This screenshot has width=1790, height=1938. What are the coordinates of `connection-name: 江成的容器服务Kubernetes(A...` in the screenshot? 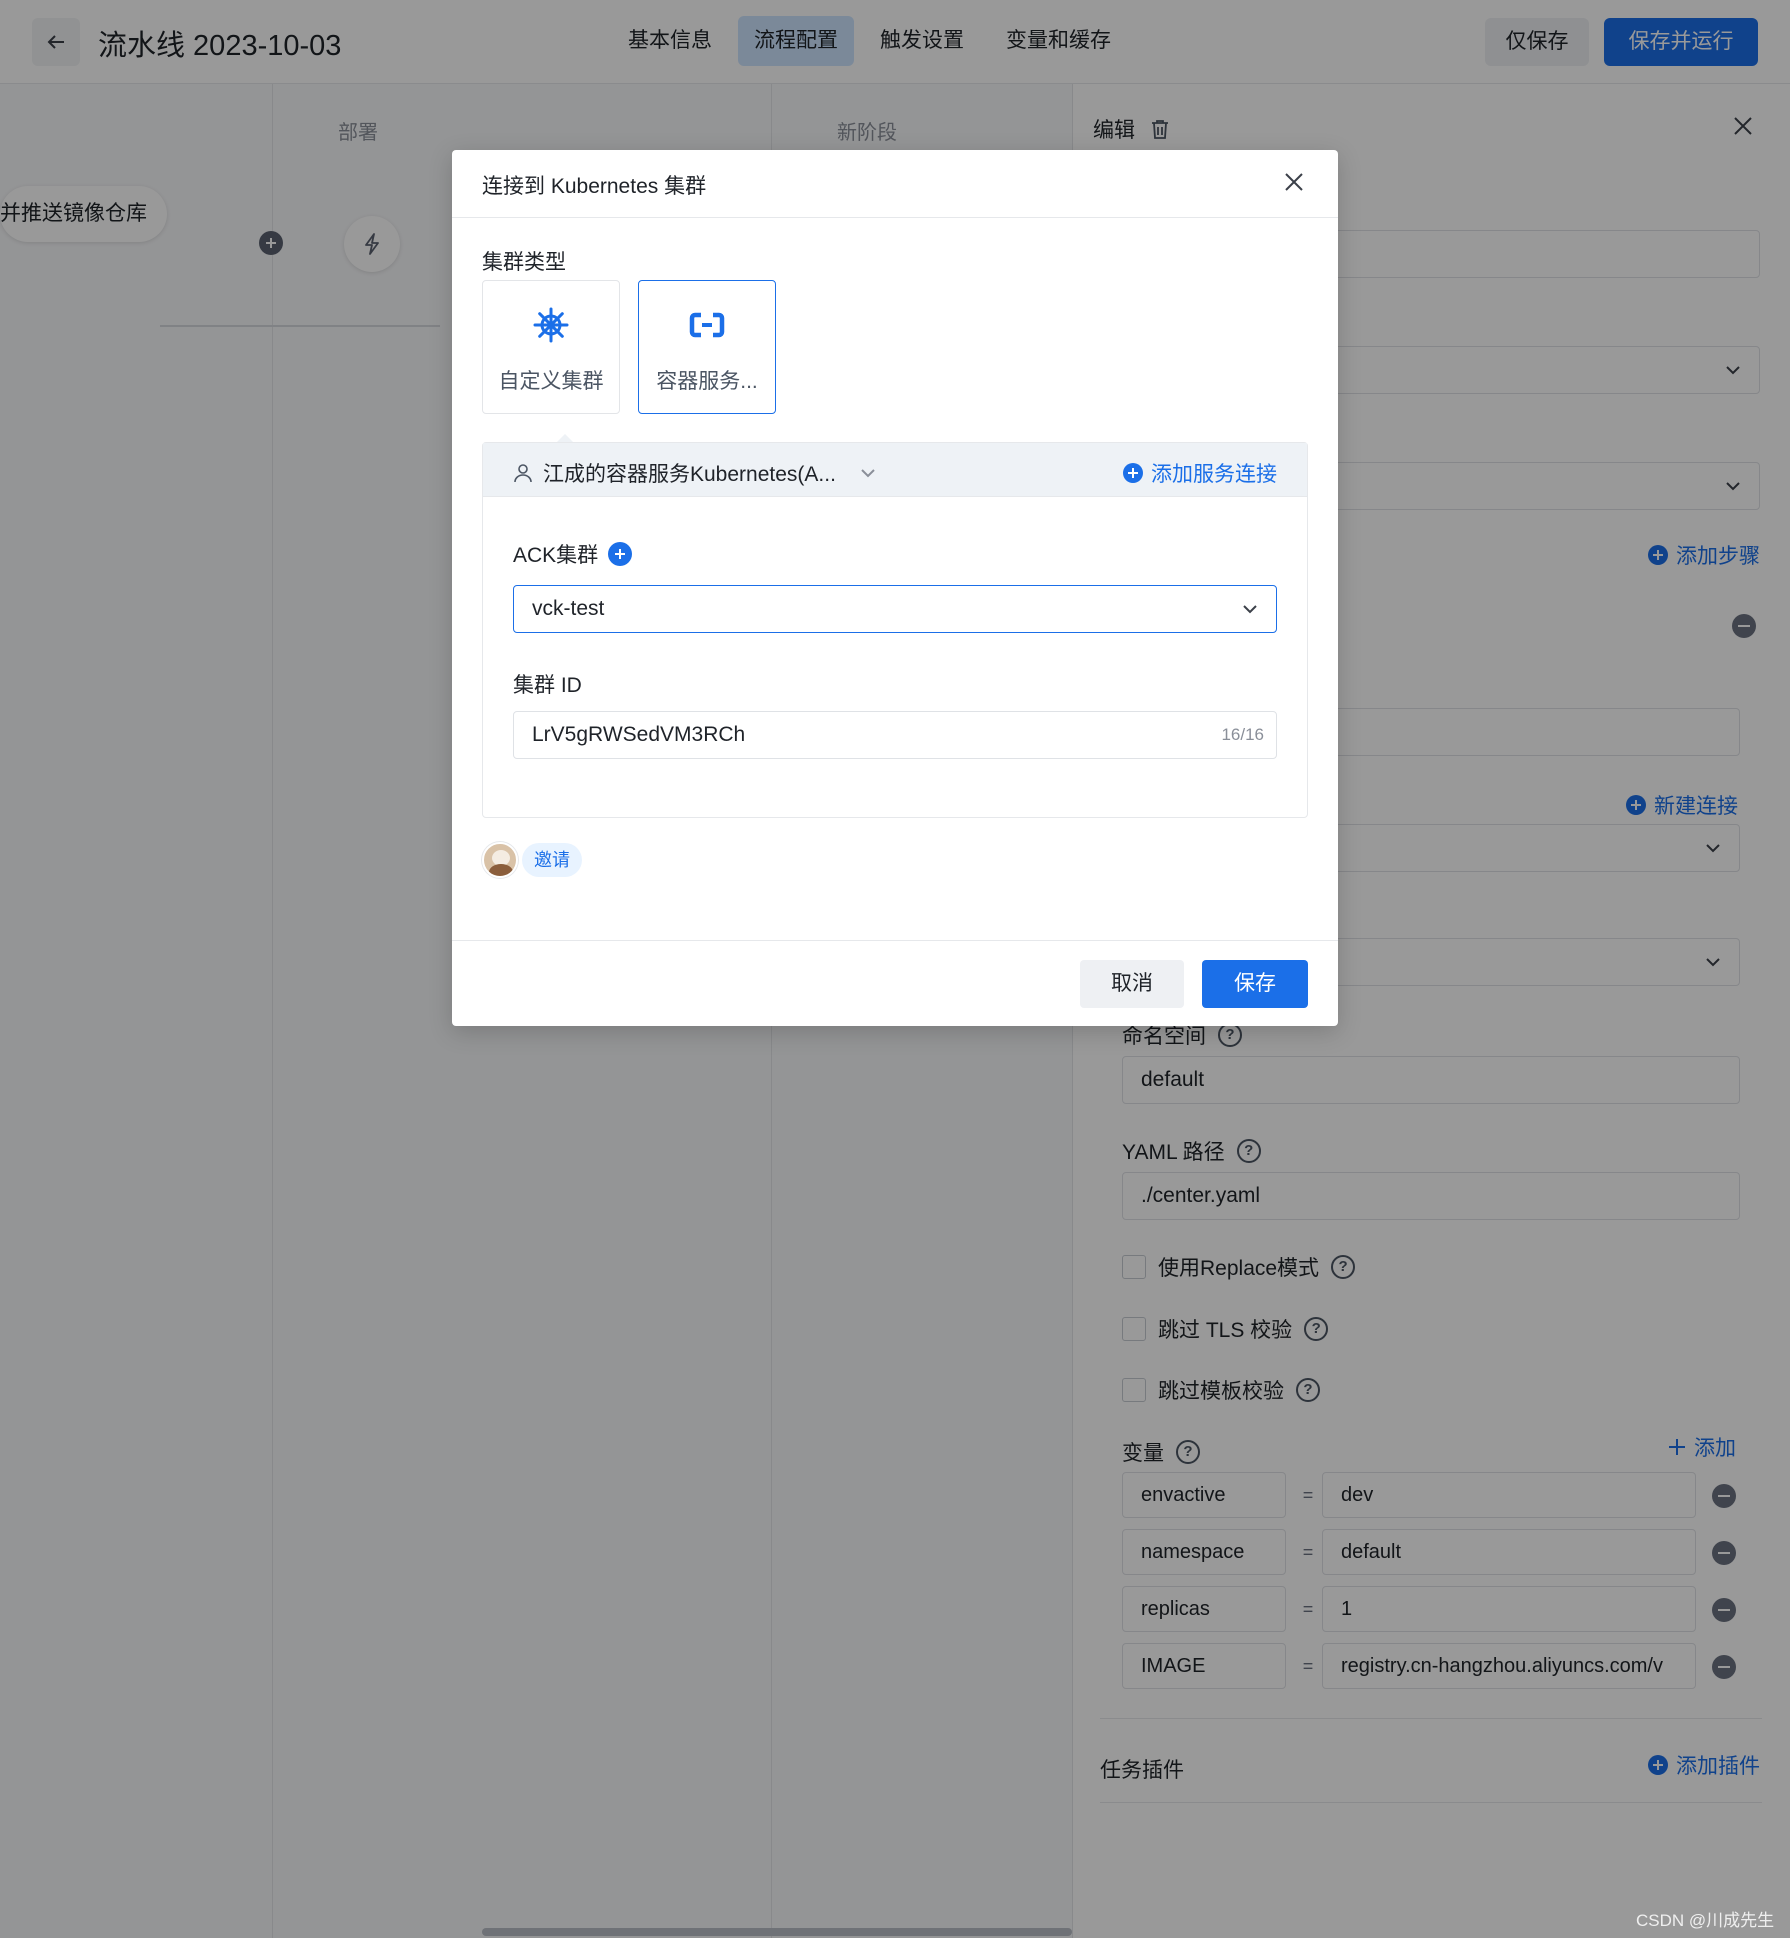 It's located at (689, 474).